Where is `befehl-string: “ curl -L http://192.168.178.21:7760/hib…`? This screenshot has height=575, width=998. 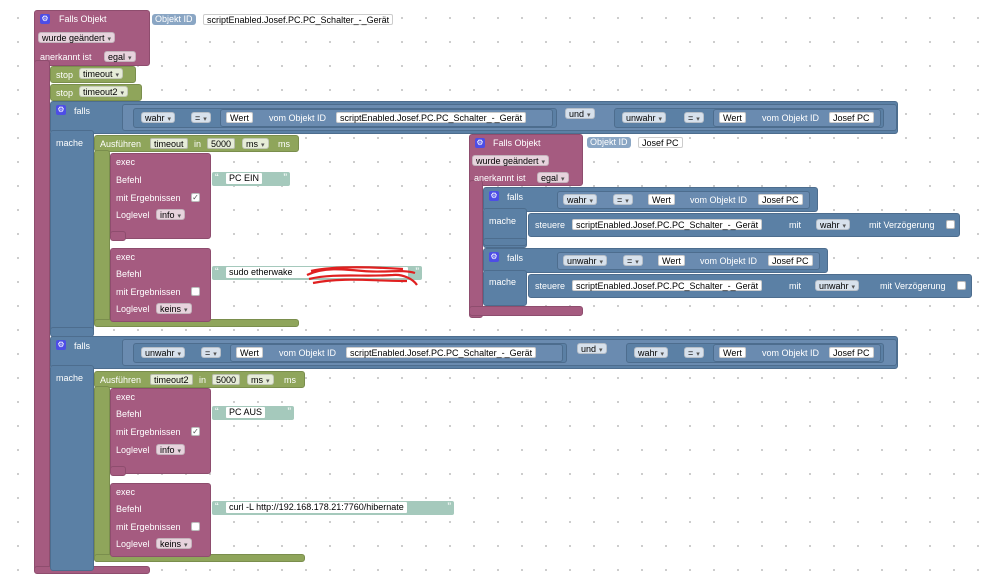 befehl-string: “ curl -L http://192.168.178.21:7760/hib… is located at coordinates (333, 508).